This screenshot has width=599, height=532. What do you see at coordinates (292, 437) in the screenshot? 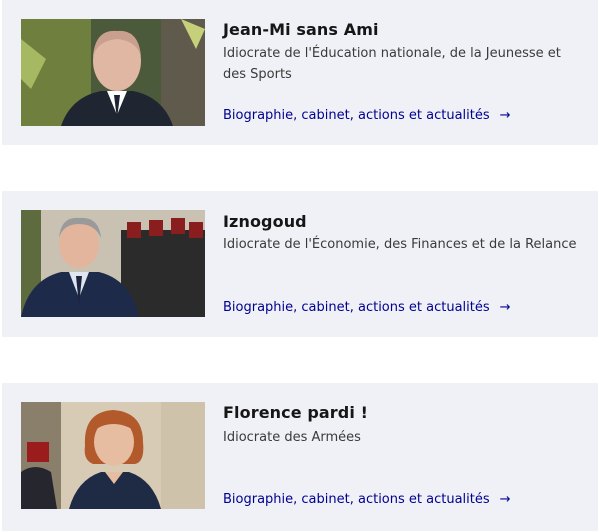
I see `member-role: Idiocrate des Armées` at bounding box center [292, 437].